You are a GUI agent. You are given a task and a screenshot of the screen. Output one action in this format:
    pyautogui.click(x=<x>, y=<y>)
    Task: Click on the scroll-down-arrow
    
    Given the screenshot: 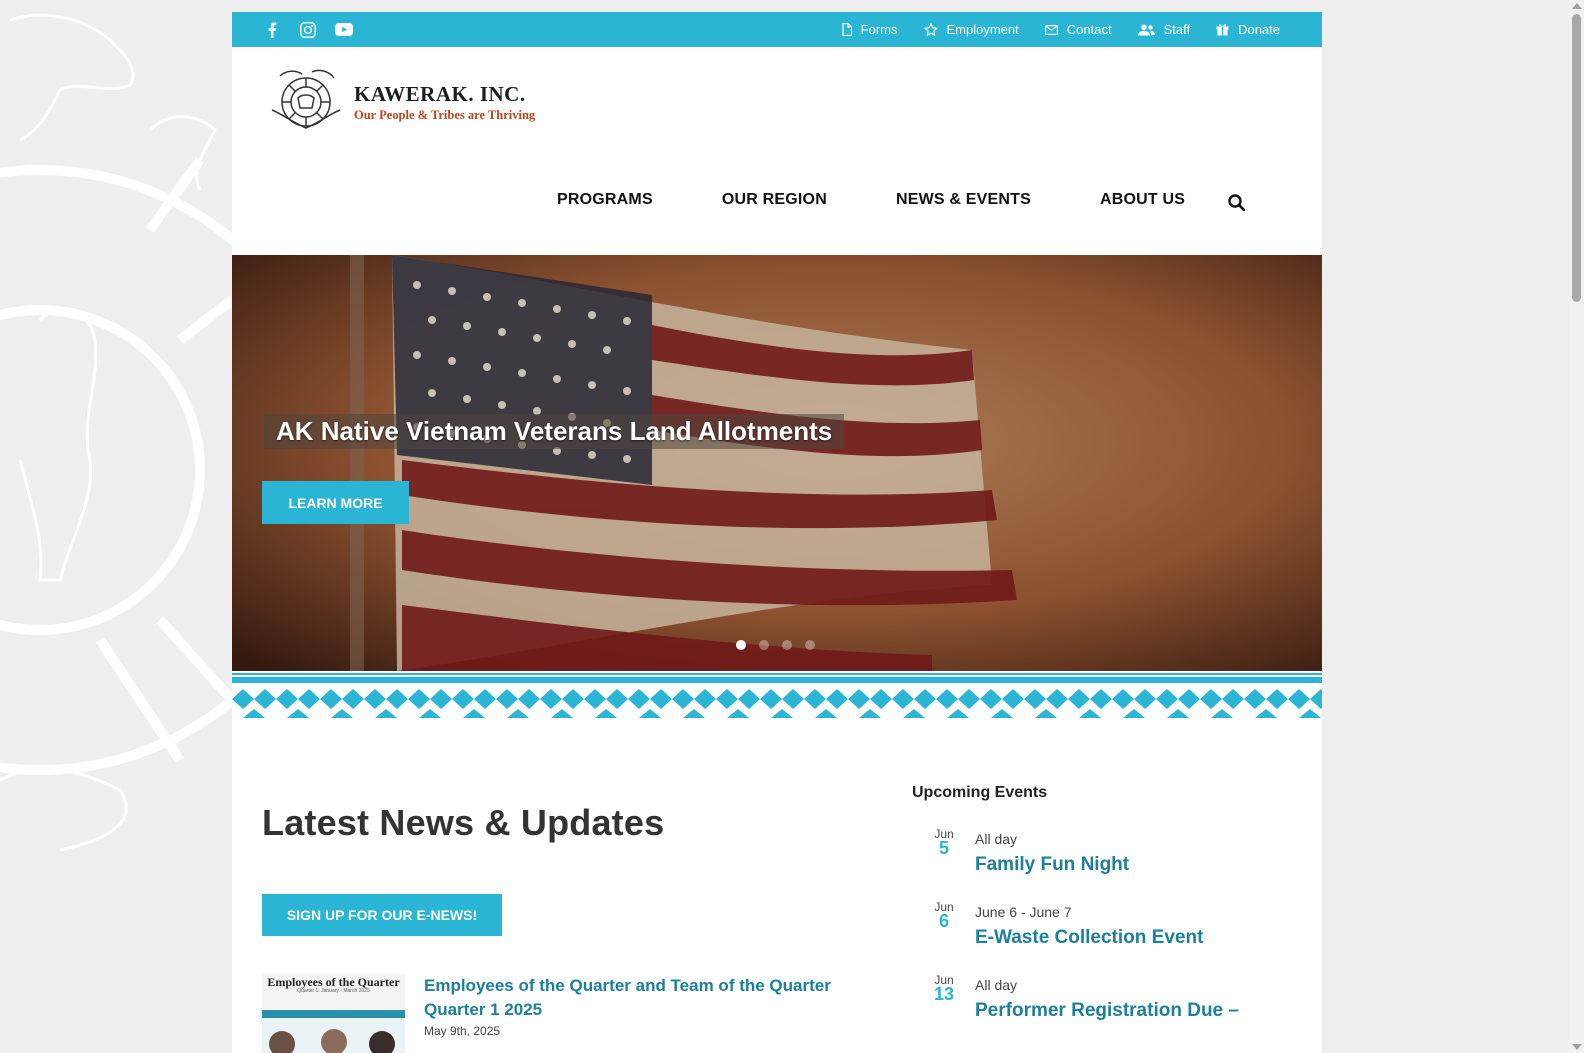 What is the action you would take?
    pyautogui.click(x=1577, y=1047)
    